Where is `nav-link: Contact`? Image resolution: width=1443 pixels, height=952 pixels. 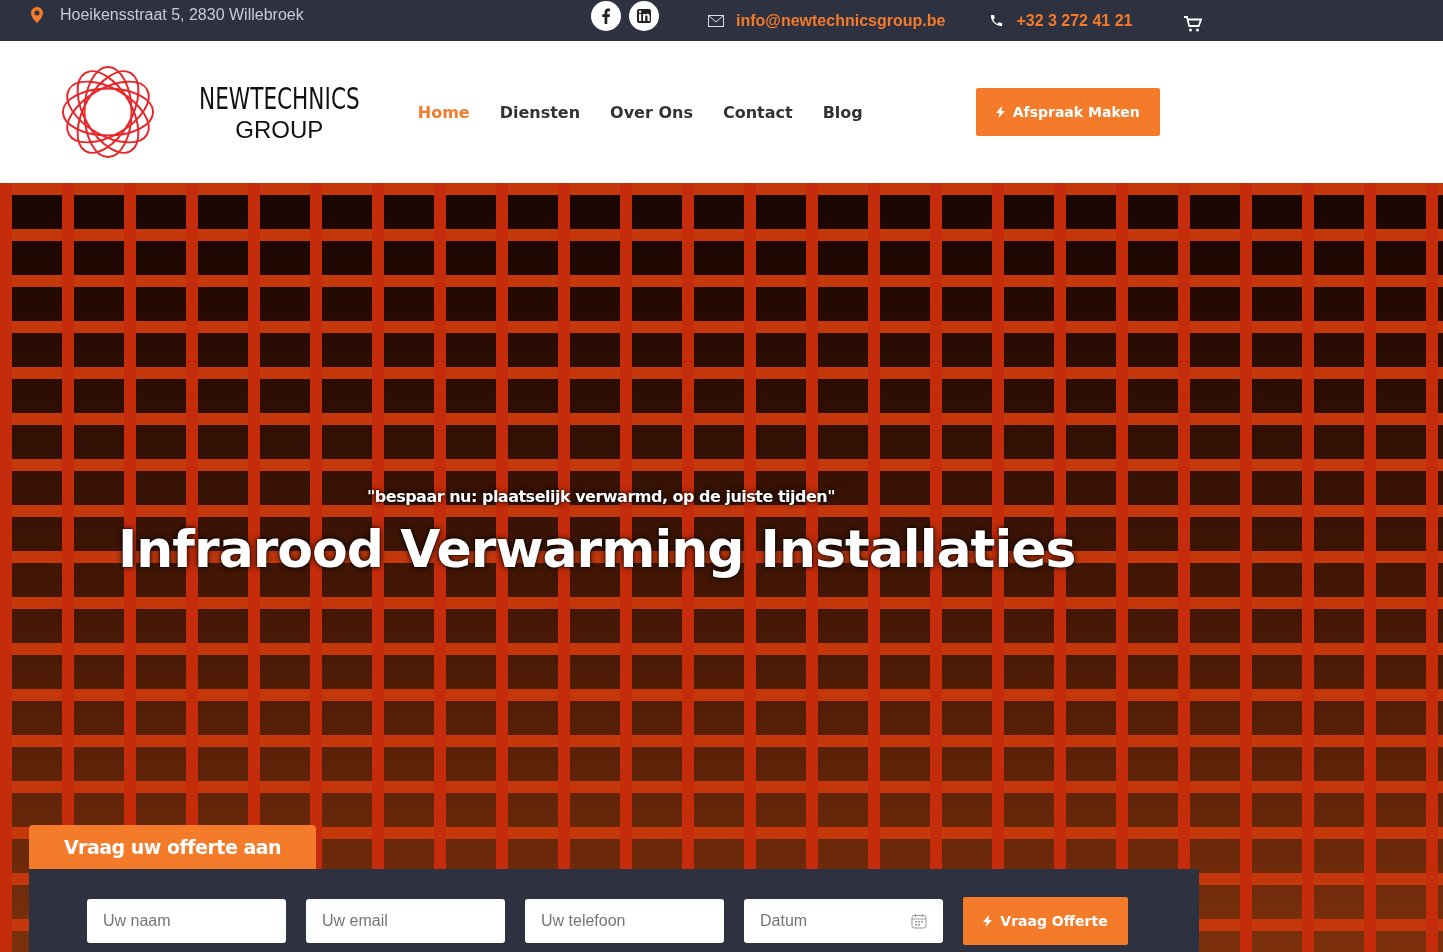
nav-link: Contact is located at coordinates (757, 112).